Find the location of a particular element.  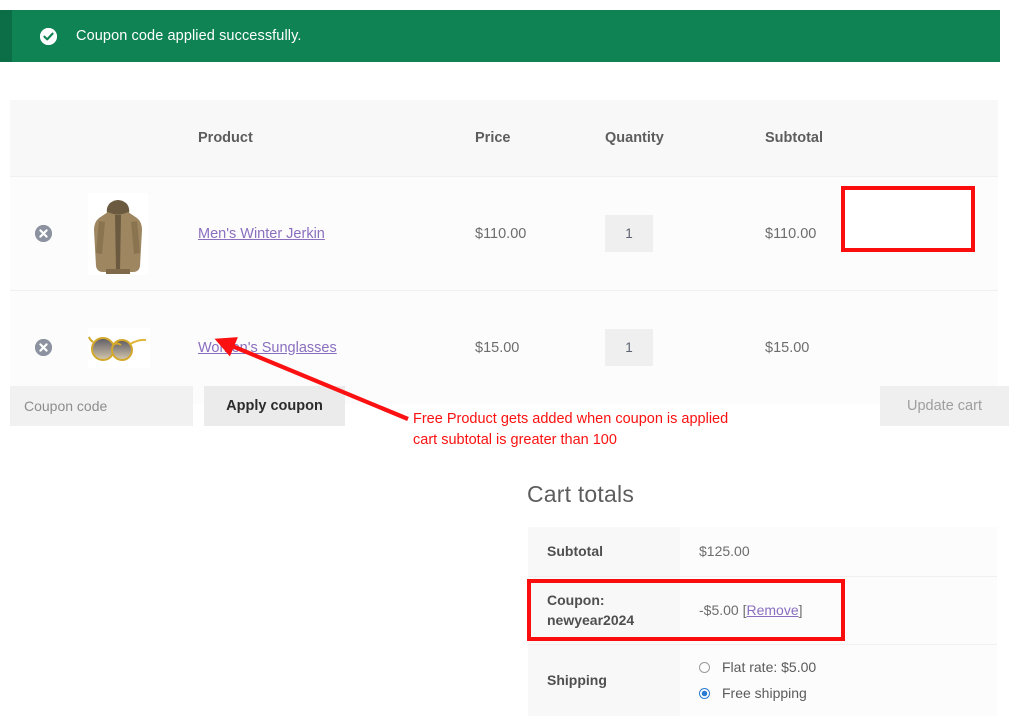

header-subtotal: Subtotal is located at coordinates (794, 138).